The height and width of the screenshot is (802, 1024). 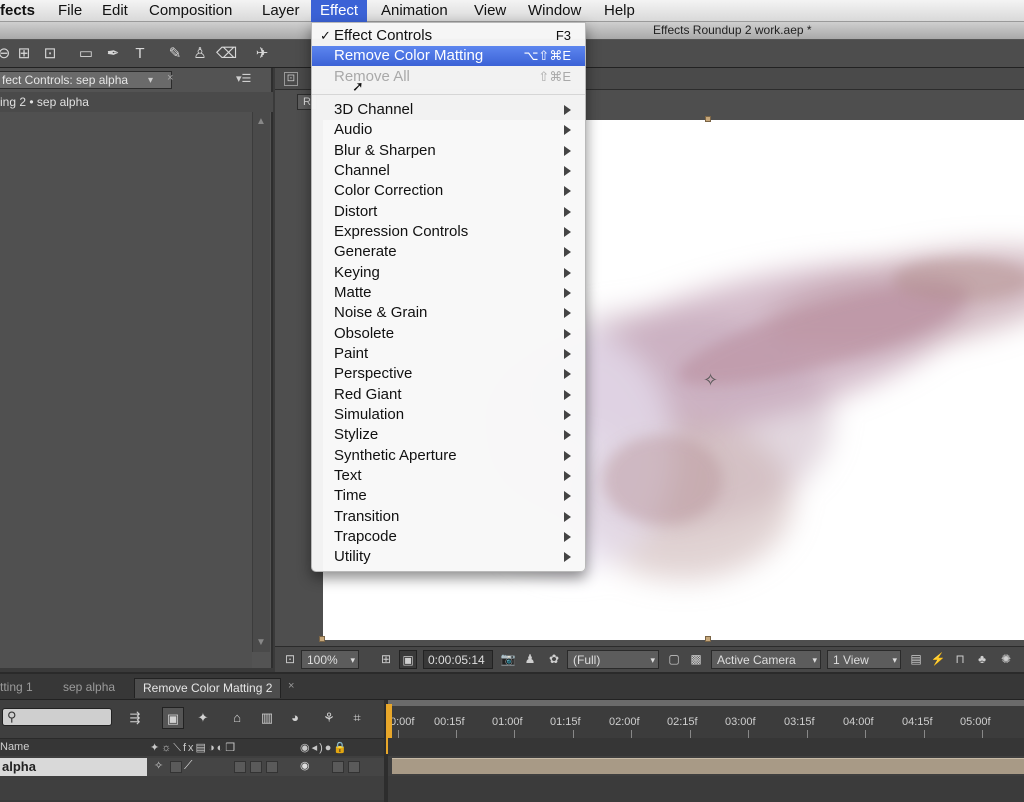 I want to click on tab-effect-controls: fect Controls: sep alpha ▾, so click(x=86, y=80).